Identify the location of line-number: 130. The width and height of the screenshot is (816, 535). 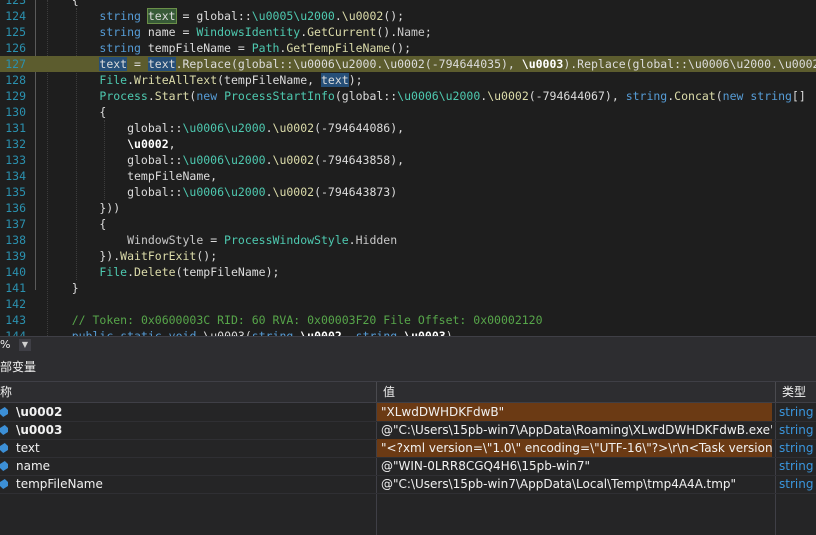
(15, 112).